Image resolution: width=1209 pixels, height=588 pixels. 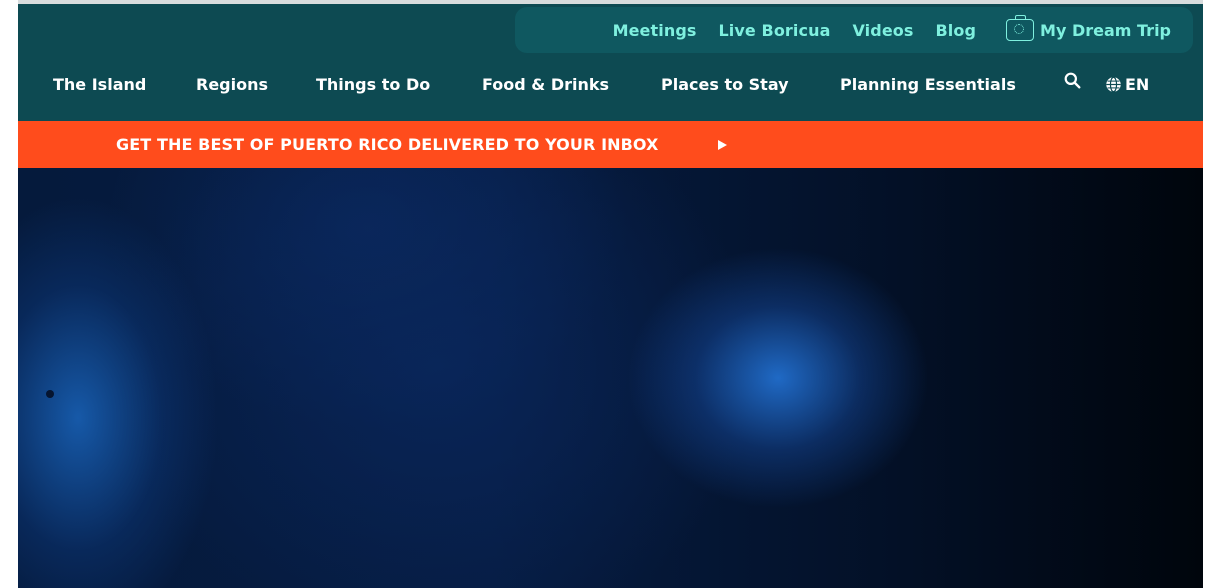 What do you see at coordinates (99, 84) in the screenshot?
I see `nav-item-the-island: The Island` at bounding box center [99, 84].